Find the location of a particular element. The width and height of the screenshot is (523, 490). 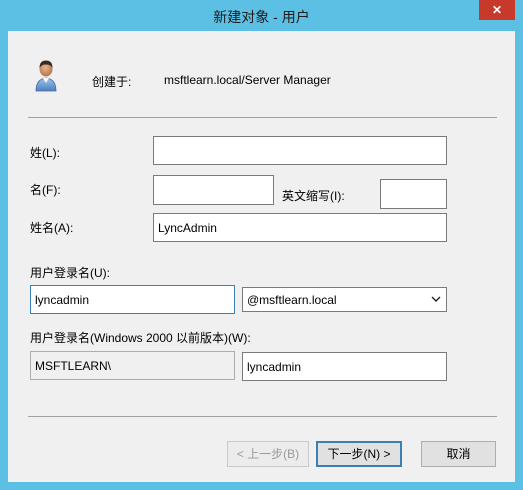

full-name-label: 姓名(A): is located at coordinates (52, 228).